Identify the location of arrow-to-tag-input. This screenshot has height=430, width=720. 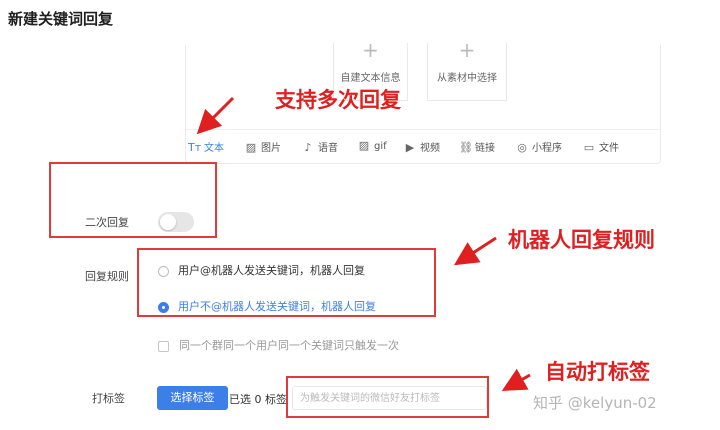
(516, 379).